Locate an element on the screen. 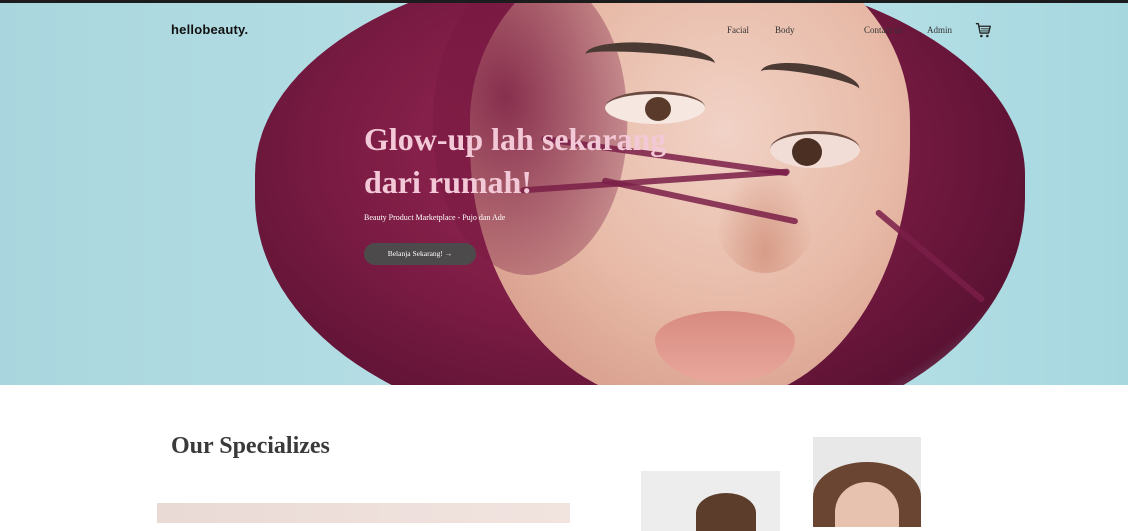  portrait-eye-right is located at coordinates (815, 149).